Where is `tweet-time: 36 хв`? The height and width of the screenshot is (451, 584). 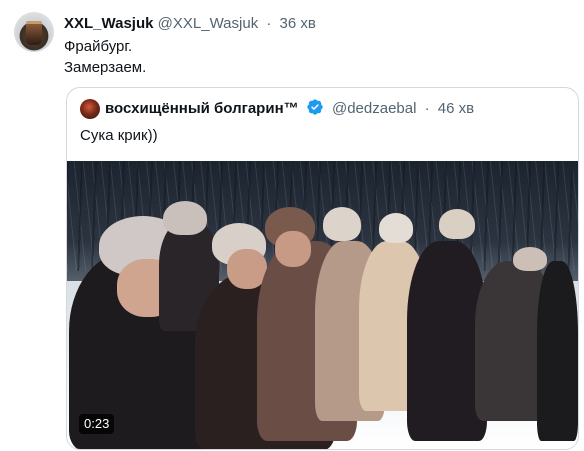 tweet-time: 36 хв is located at coordinates (298, 23).